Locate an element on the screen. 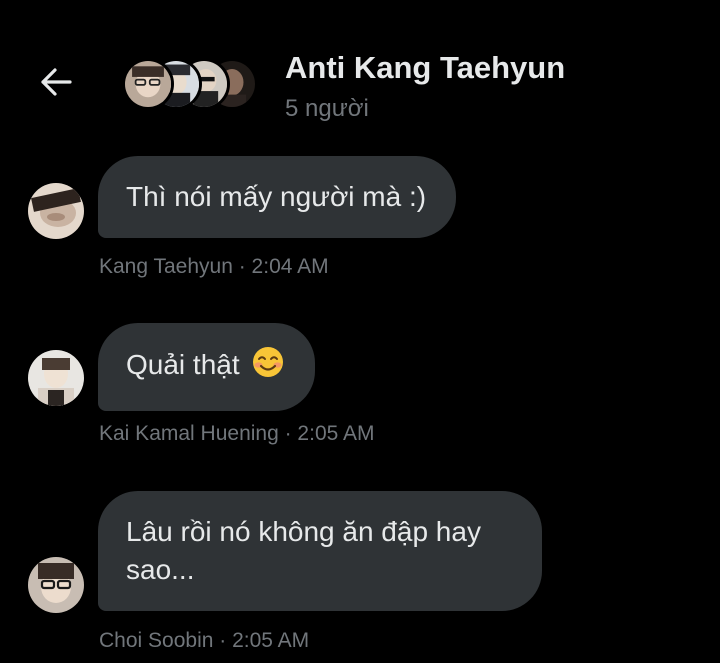 Image resolution: width=720 pixels, height=663 pixels. message-text: Quải thật is located at coordinates (183, 364).